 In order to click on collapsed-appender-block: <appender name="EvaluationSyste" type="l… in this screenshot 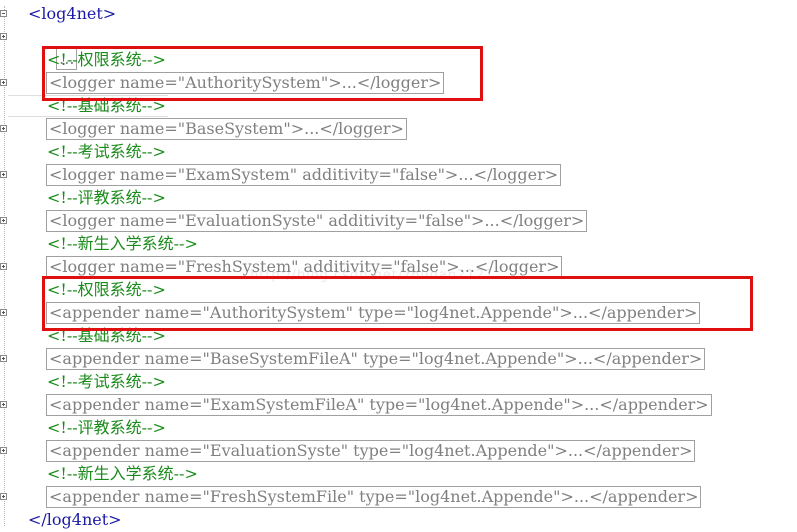, I will do `click(371, 451)`.